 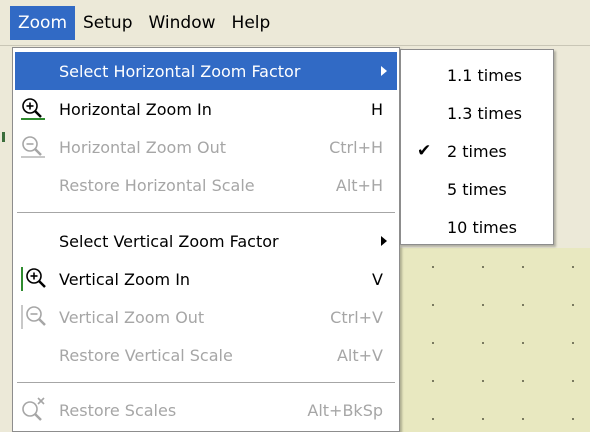 What do you see at coordinates (206, 410) in the screenshot?
I see `menu-item-restore-scales: Restore Scales Alt+BkSp` at bounding box center [206, 410].